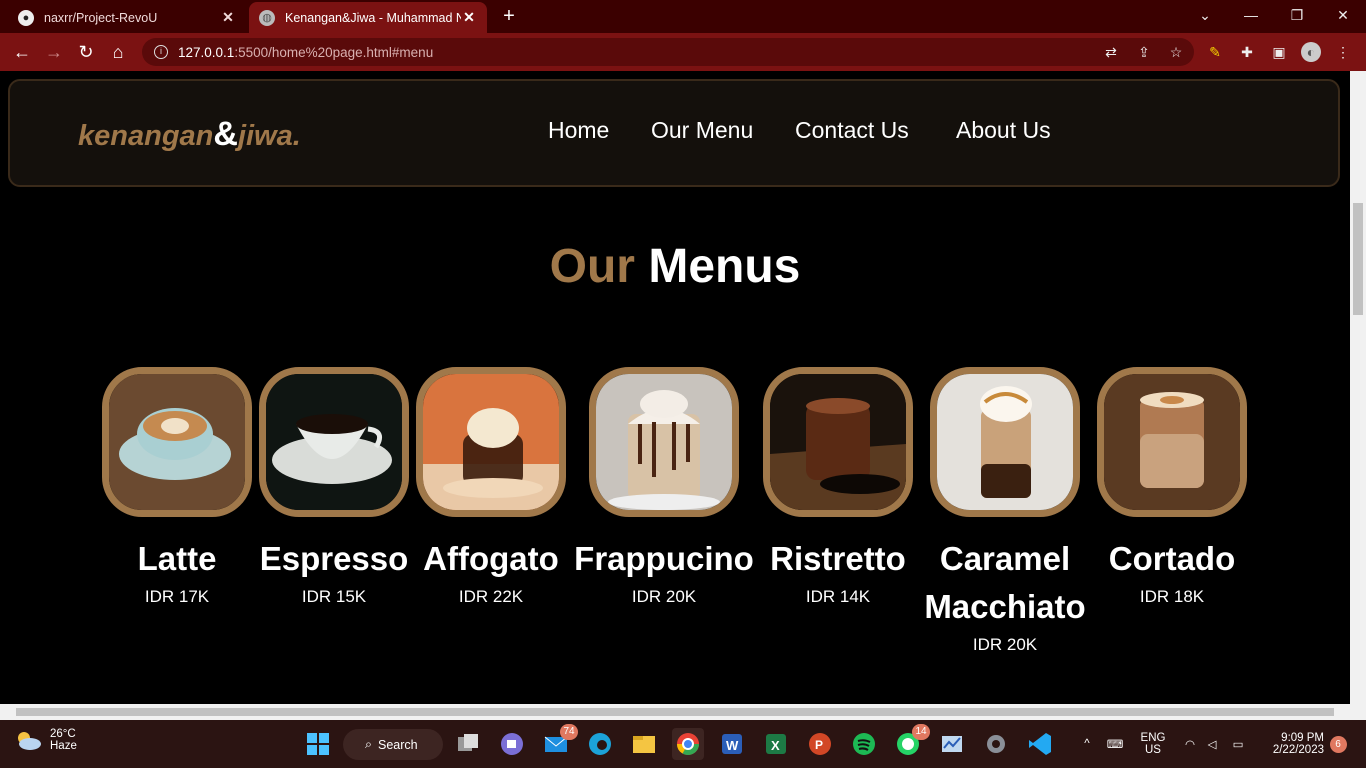 The width and height of the screenshot is (1366, 768). What do you see at coordinates (838, 558) in the screenshot?
I see `item-name: Ristretto` at bounding box center [838, 558].